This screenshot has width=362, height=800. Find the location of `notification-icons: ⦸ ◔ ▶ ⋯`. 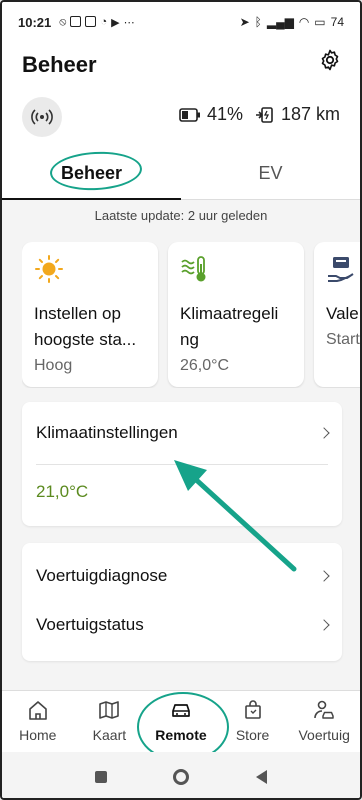

notification-icons: ⦸ ◔ ▶ ⋯ is located at coordinates (97, 22).